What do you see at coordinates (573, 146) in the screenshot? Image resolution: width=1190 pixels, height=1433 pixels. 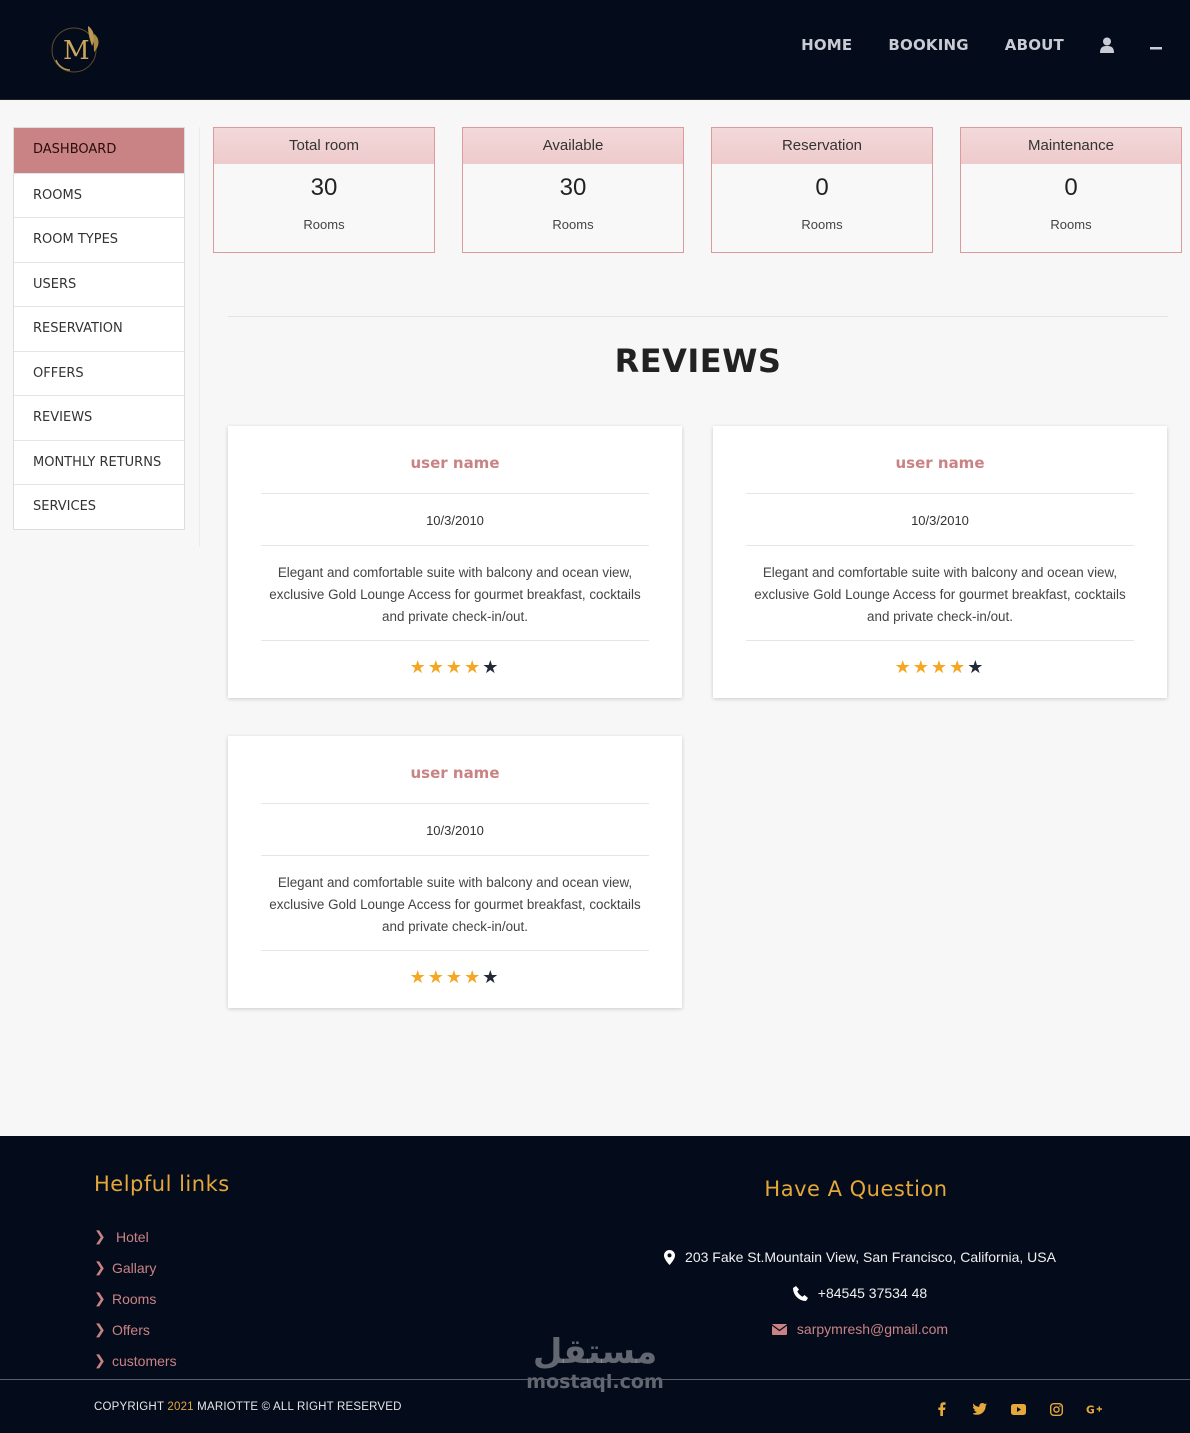 I see `stat-title: Available` at bounding box center [573, 146].